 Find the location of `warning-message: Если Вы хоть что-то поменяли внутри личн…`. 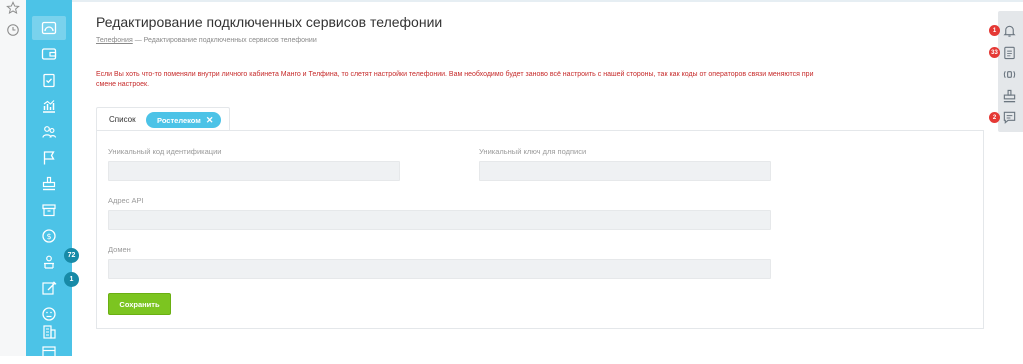

warning-message: Если Вы хоть что-то поменяли внутри личн… is located at coordinates (455, 79).